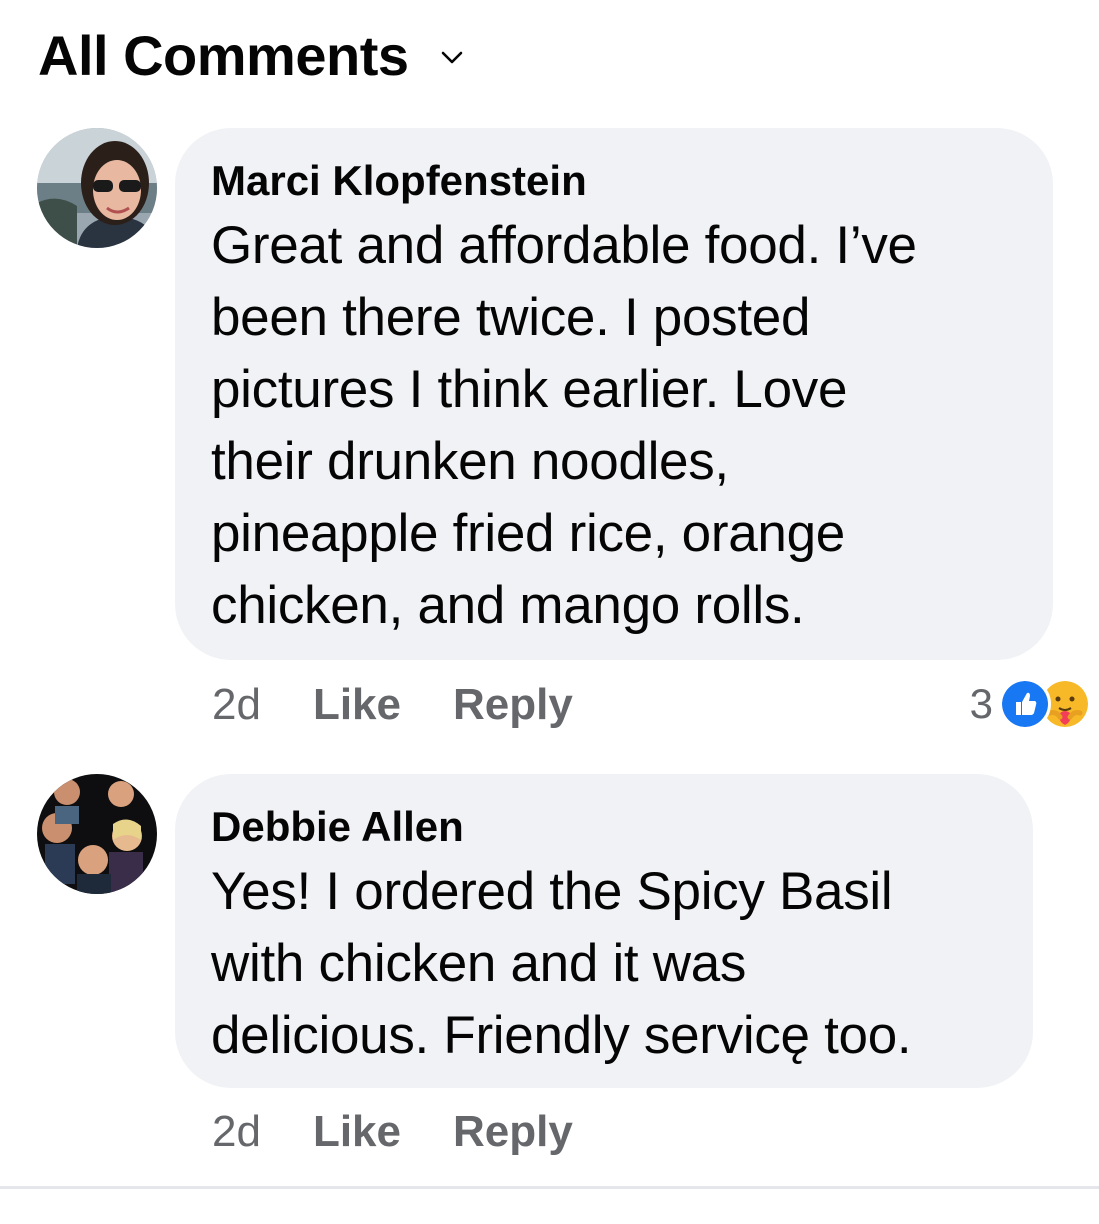 The image size is (1099, 1224). What do you see at coordinates (561, 1035) in the screenshot?
I see `comment-line: delicious. Friendly servicę too.` at bounding box center [561, 1035].